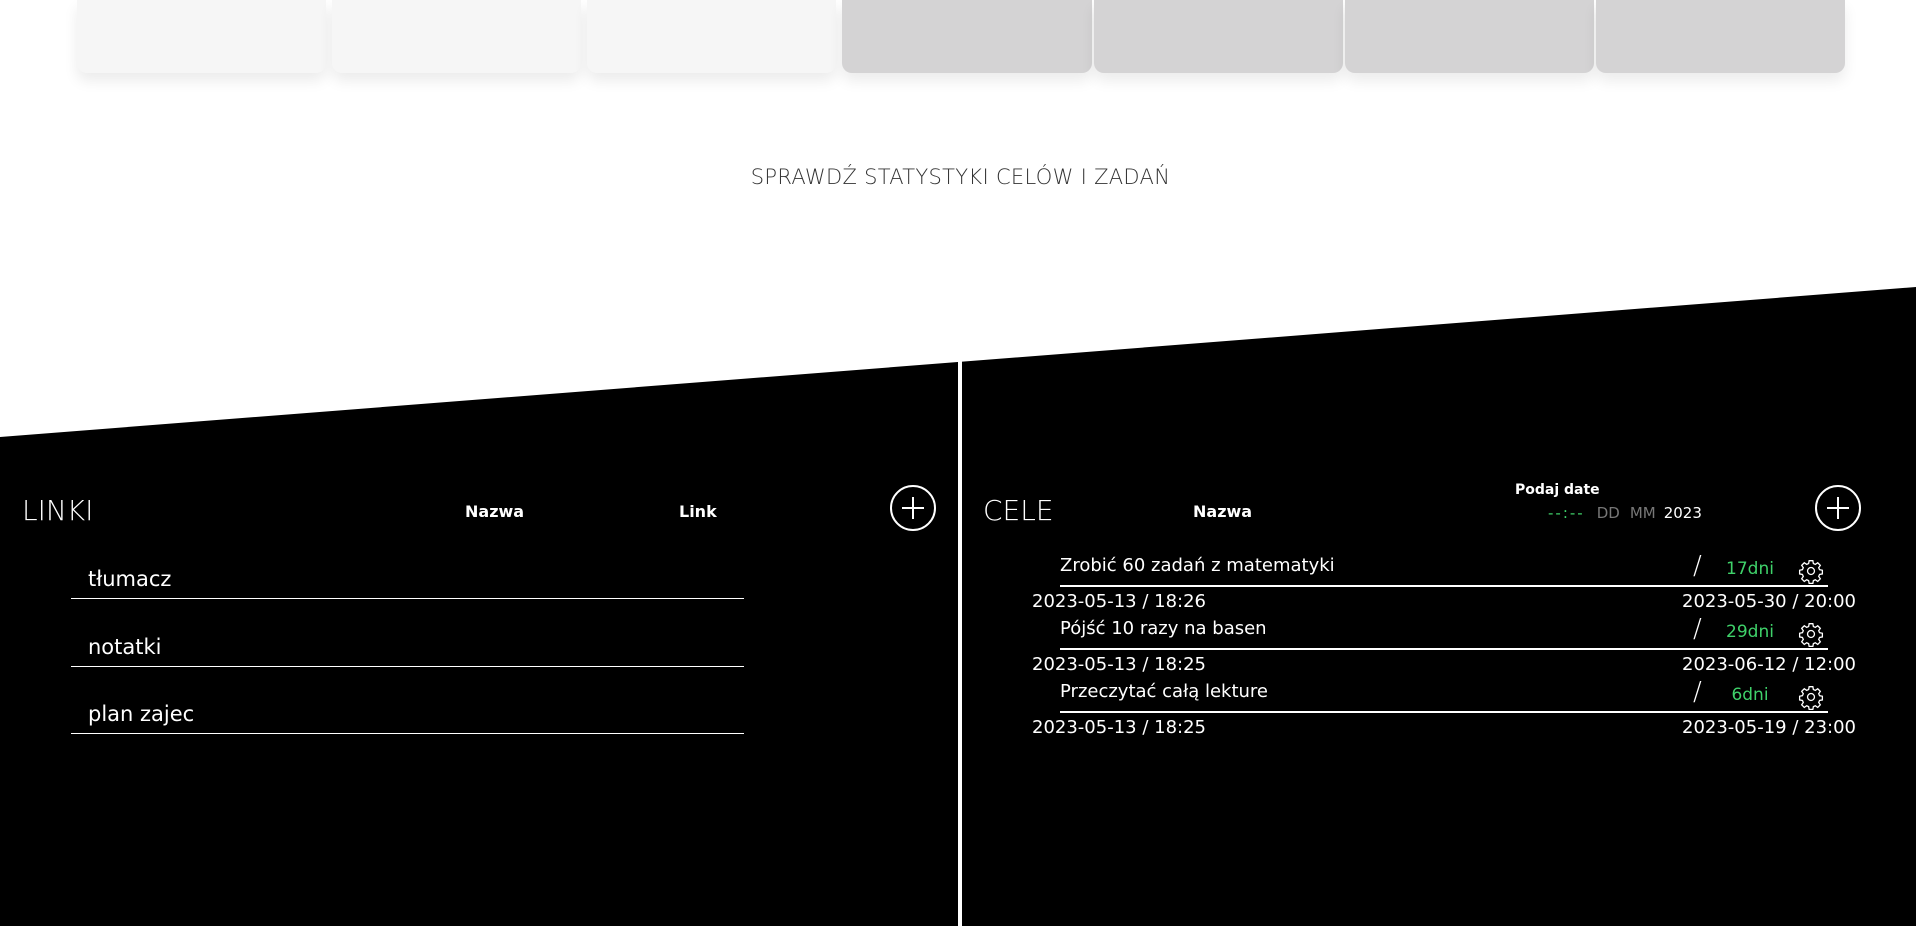 This screenshot has width=1921, height=926. Describe the element at coordinates (1223, 511) in the screenshot. I see `goals-col-name: Nazwa` at that location.